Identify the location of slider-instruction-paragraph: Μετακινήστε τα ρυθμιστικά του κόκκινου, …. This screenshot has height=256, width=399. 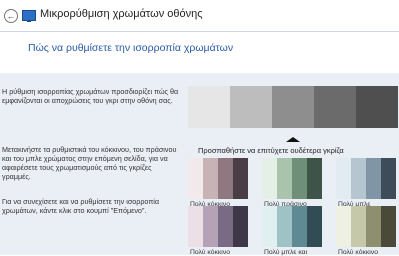
(89, 163).